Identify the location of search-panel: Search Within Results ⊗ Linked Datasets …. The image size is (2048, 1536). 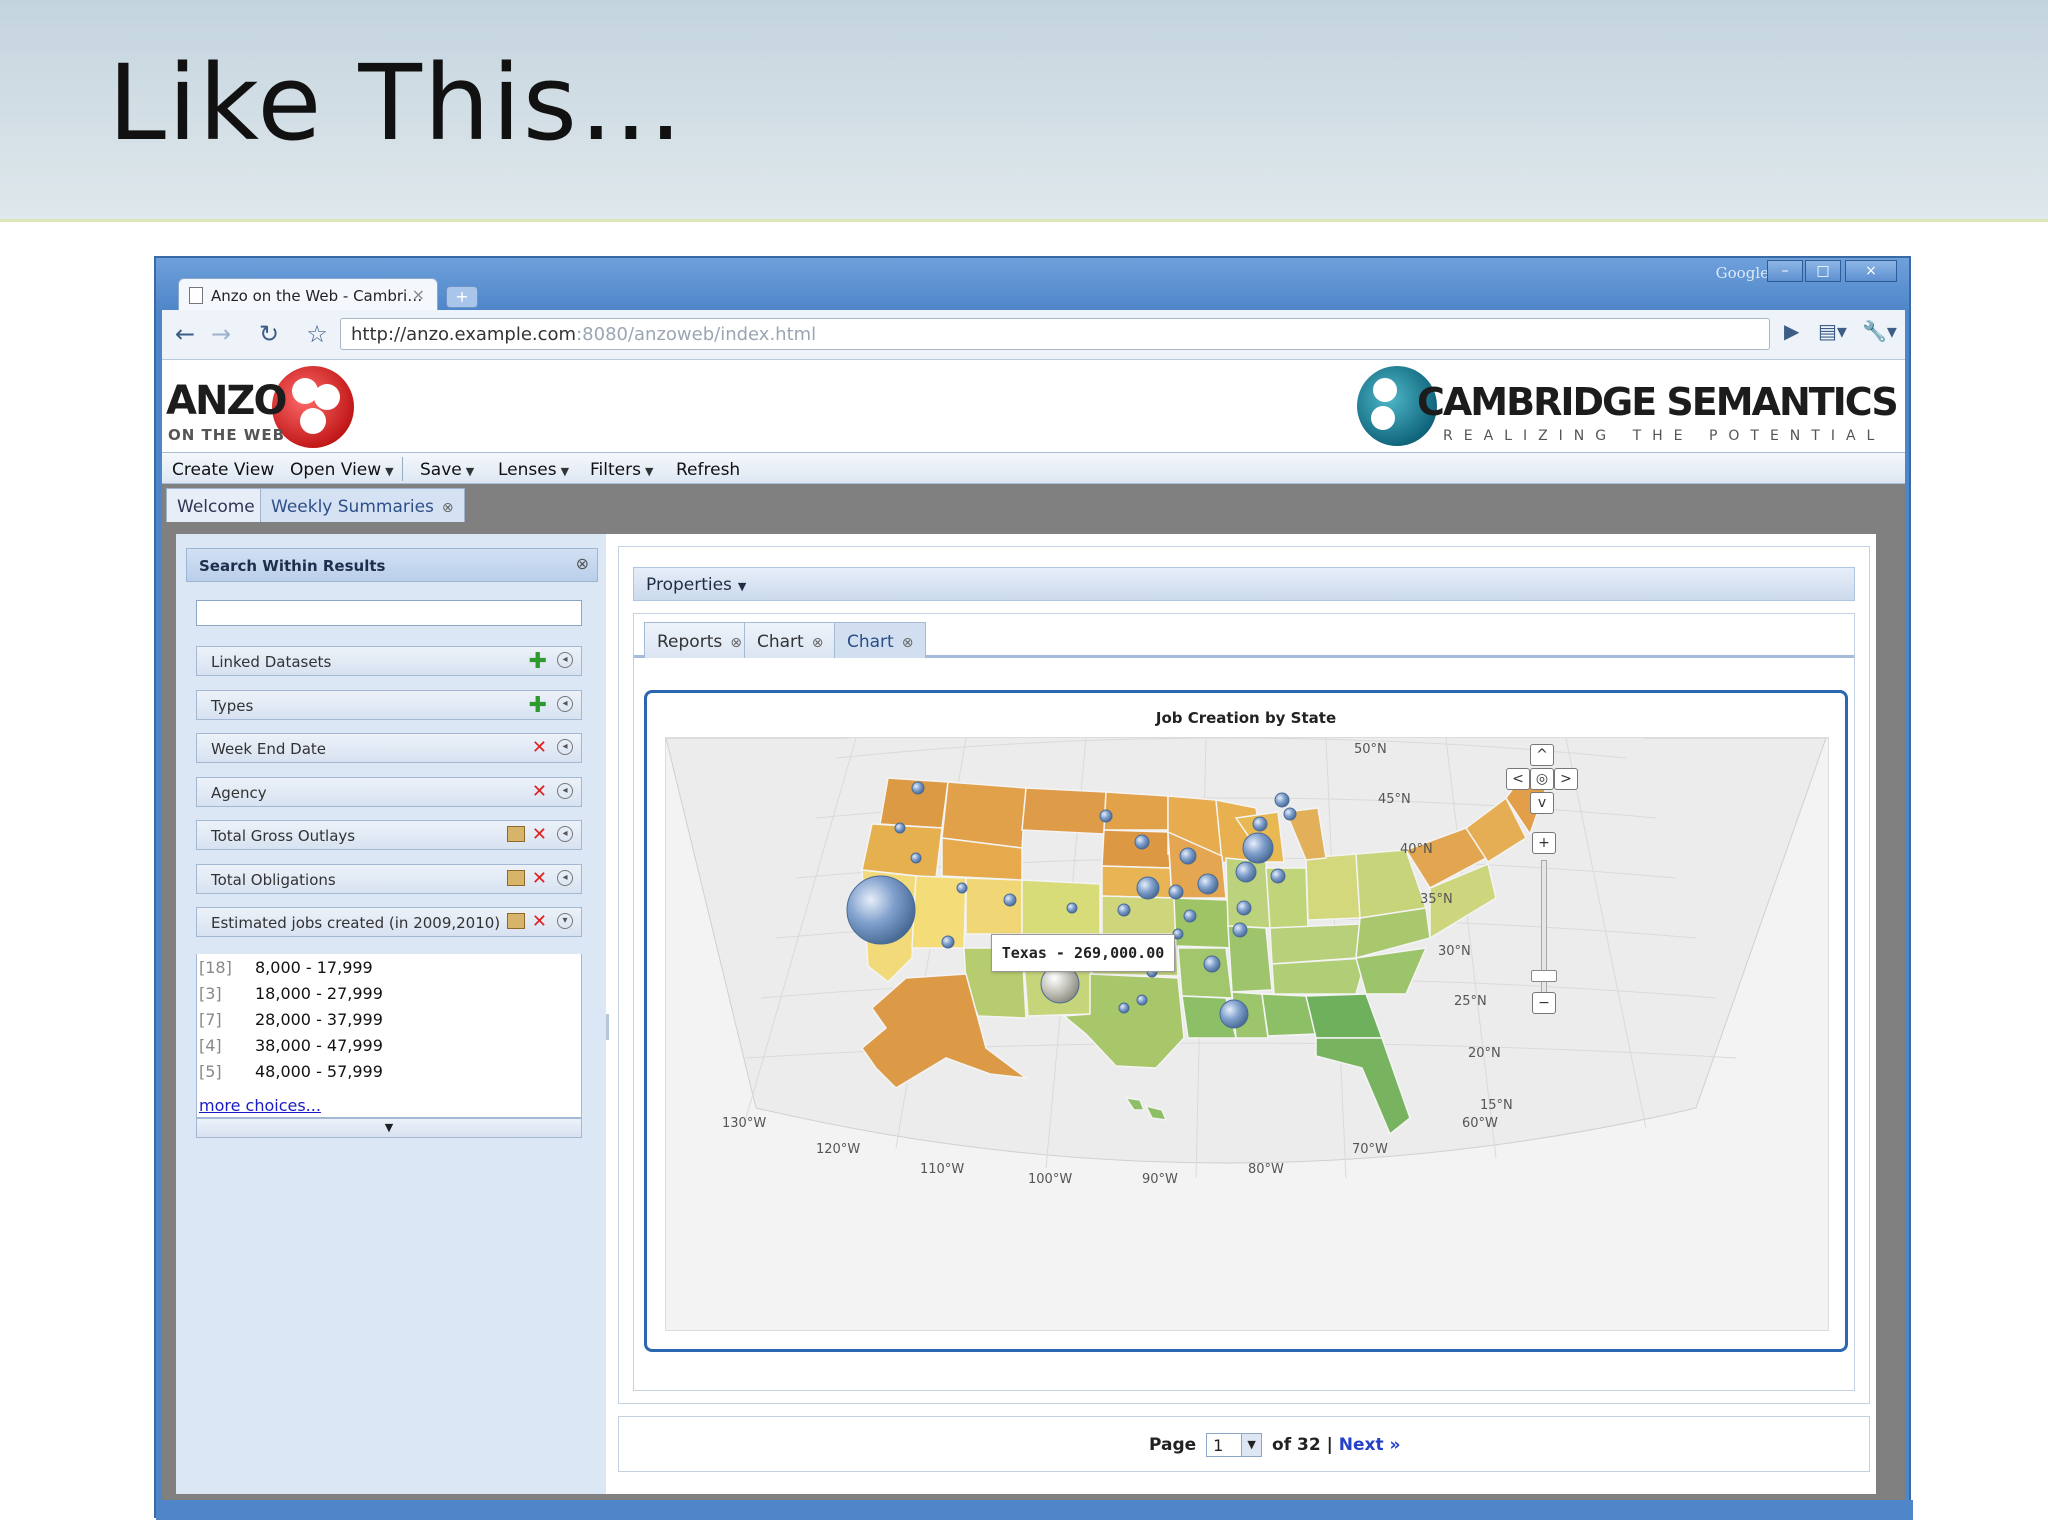
(391, 1014).